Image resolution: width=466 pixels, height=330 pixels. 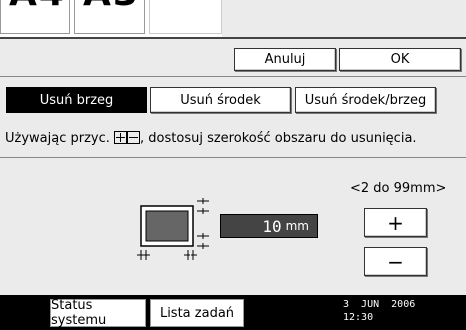 I want to click on job-list-button: Lista zadań, so click(x=197, y=313).